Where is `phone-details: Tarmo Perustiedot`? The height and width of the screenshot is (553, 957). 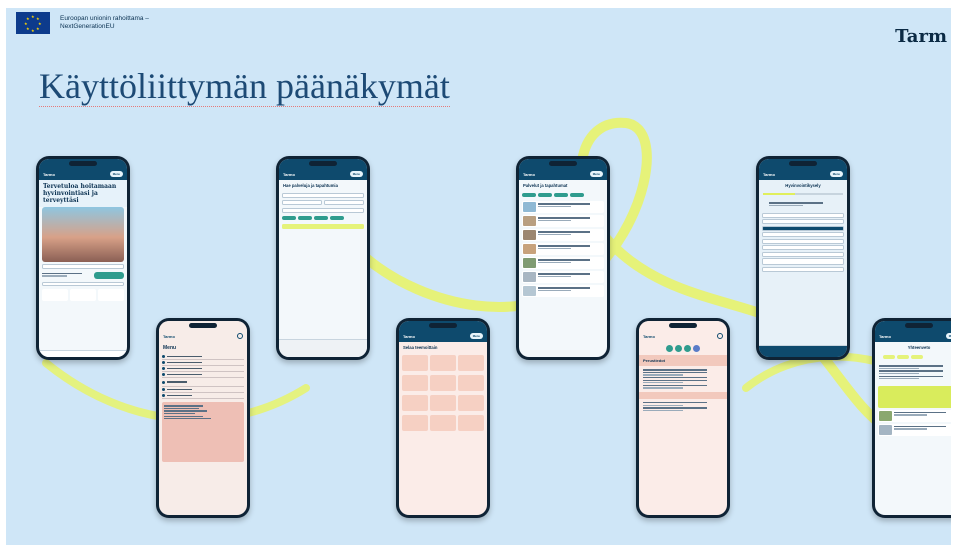 phone-details: Tarmo Perustiedot is located at coordinates (683, 418).